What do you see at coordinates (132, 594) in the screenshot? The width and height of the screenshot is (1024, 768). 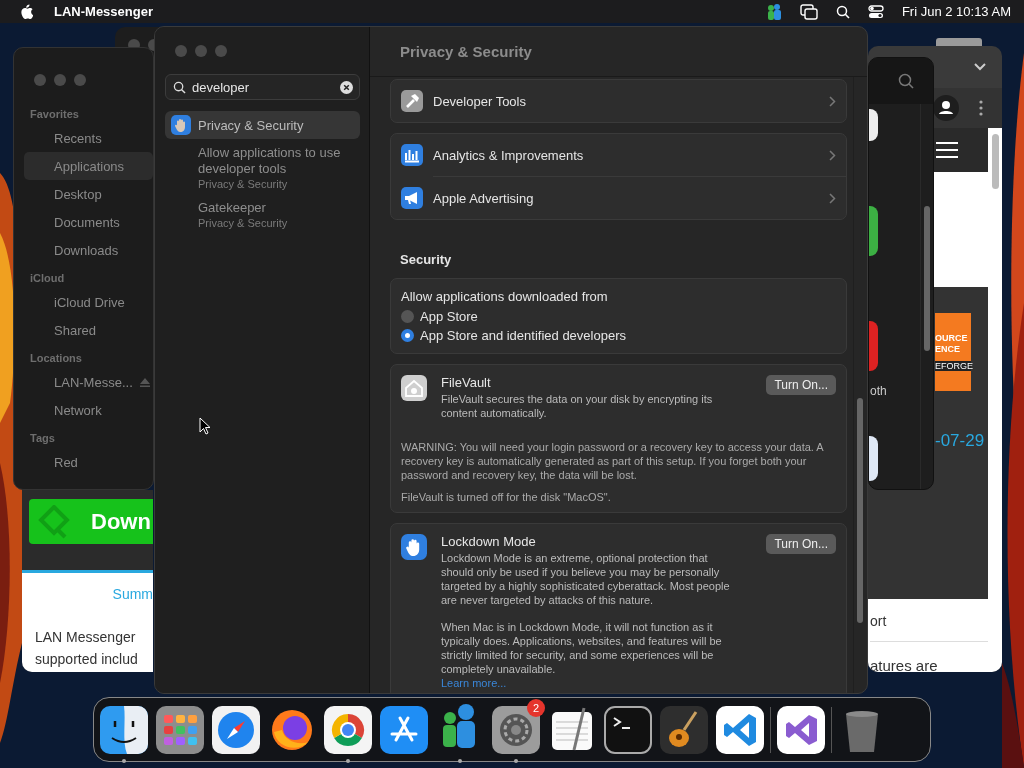 I see `page-tab: Summ` at bounding box center [132, 594].